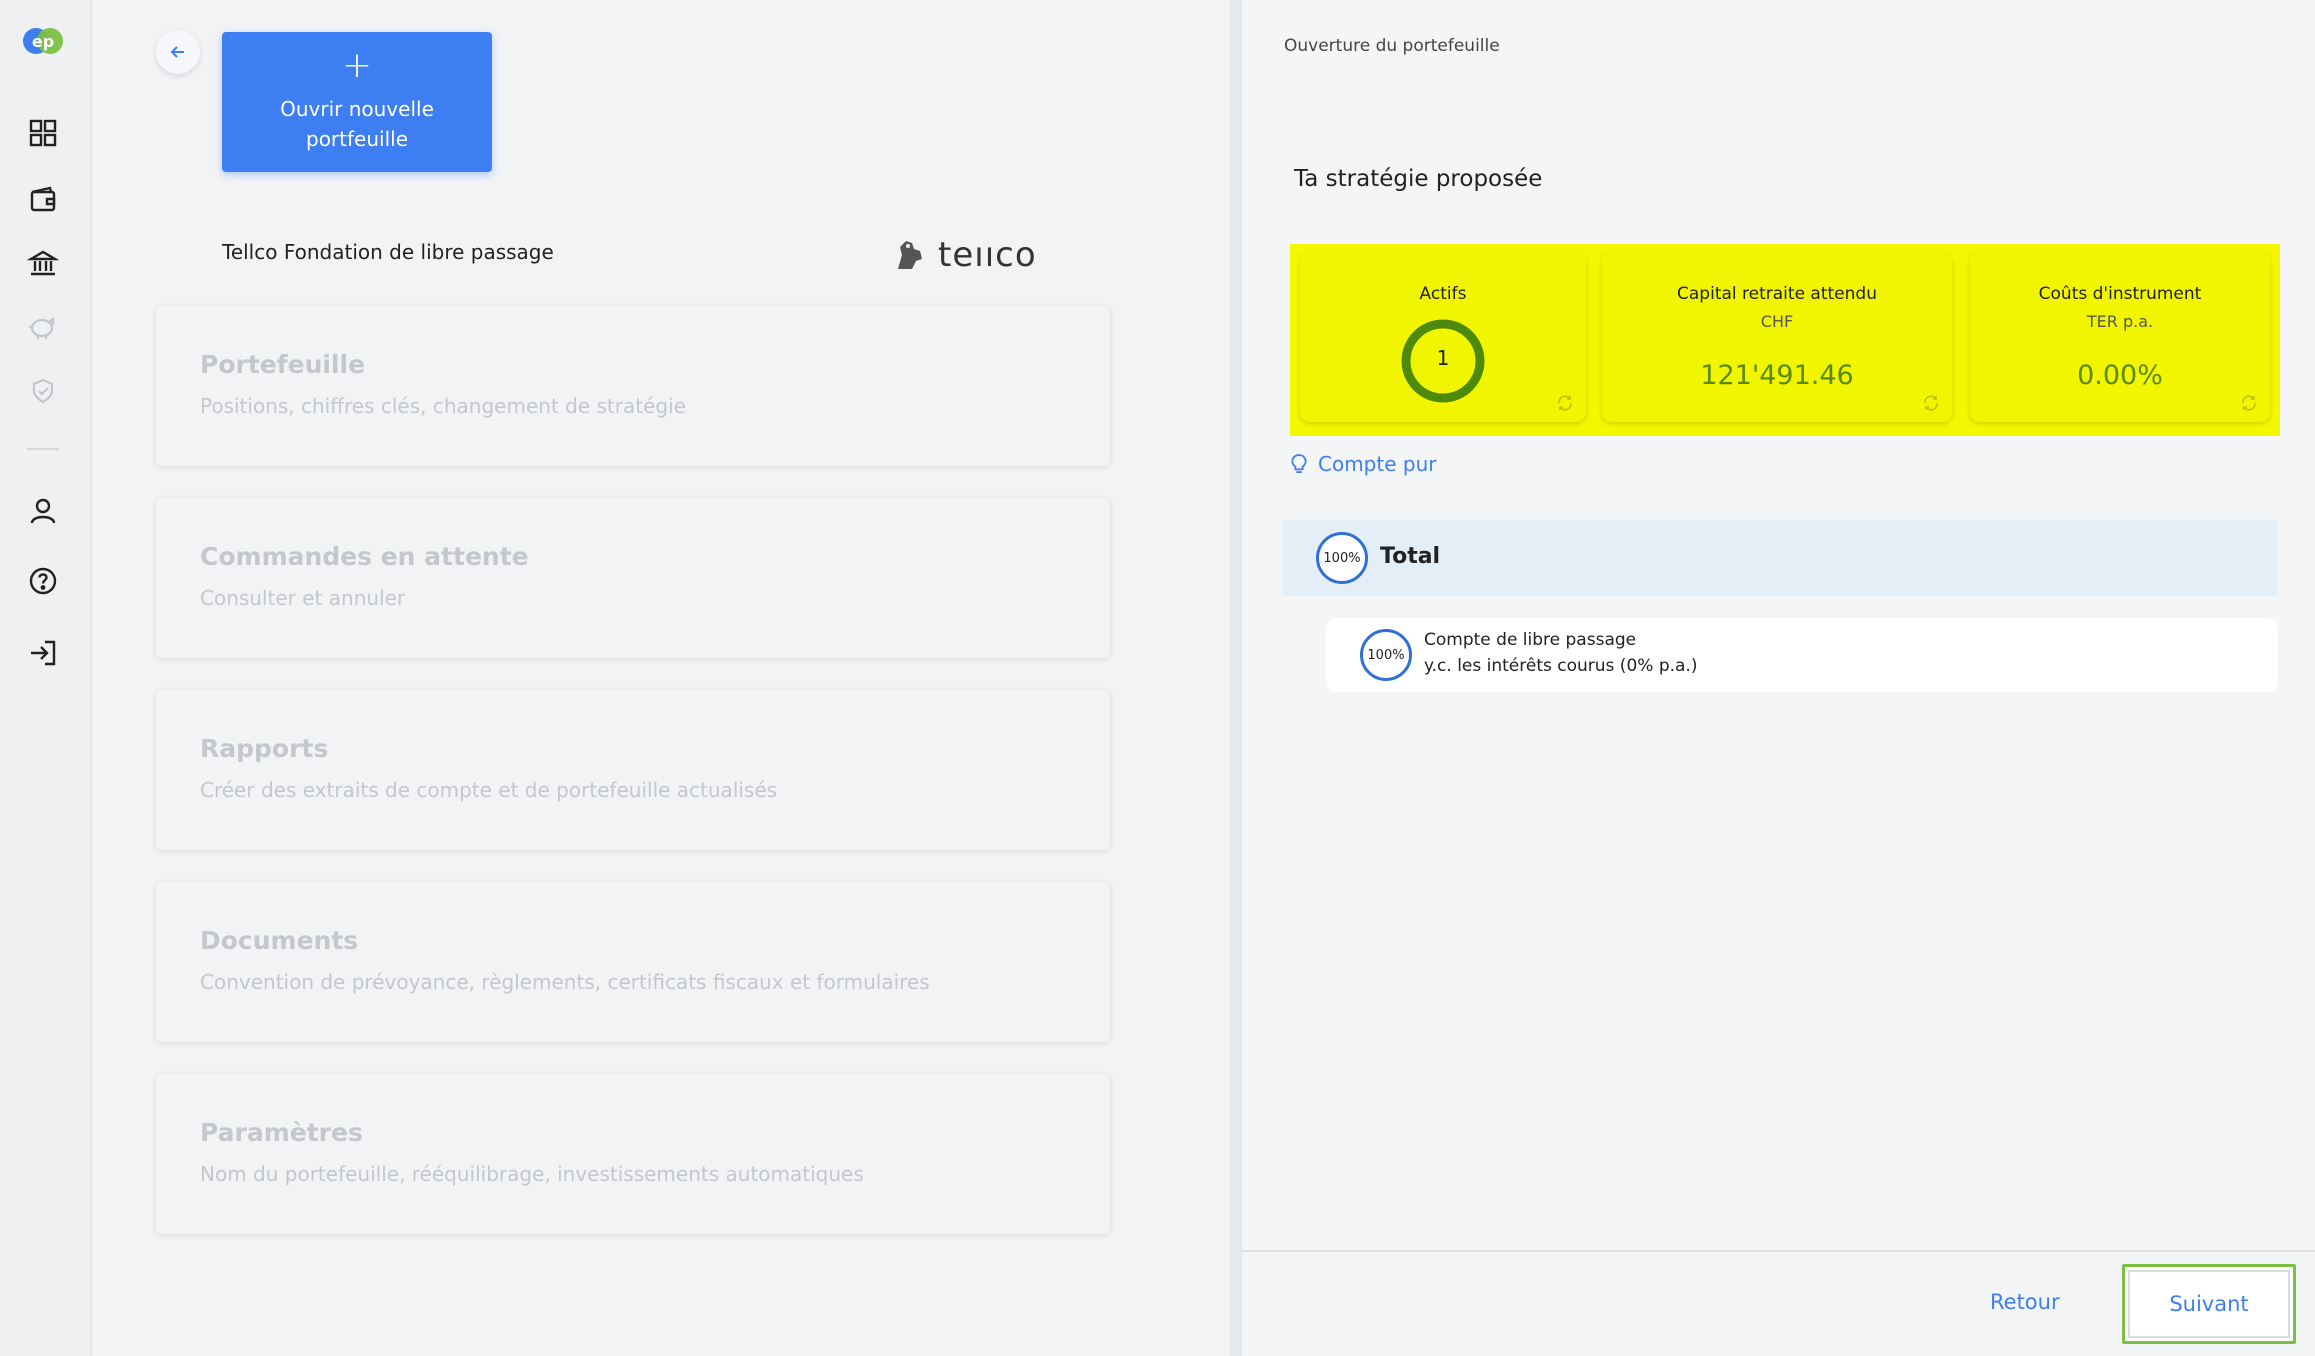  What do you see at coordinates (2025, 1302) in the screenshot?
I see `back-button: Retour` at bounding box center [2025, 1302].